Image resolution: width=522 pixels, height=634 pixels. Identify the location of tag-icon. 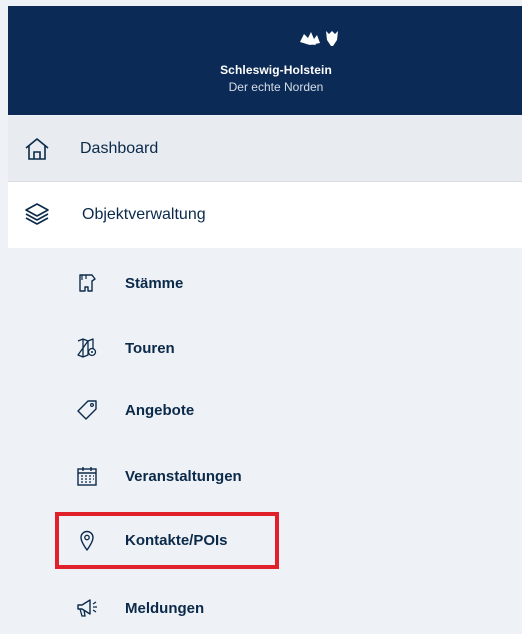
(87, 410).